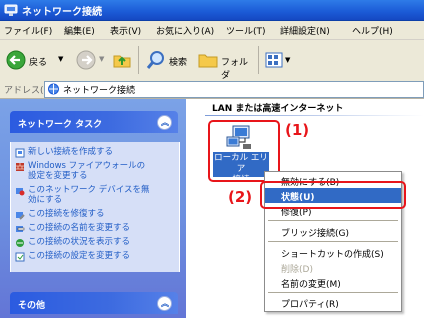  What do you see at coordinates (155, 60) in the screenshot?
I see `search-icon` at bounding box center [155, 60].